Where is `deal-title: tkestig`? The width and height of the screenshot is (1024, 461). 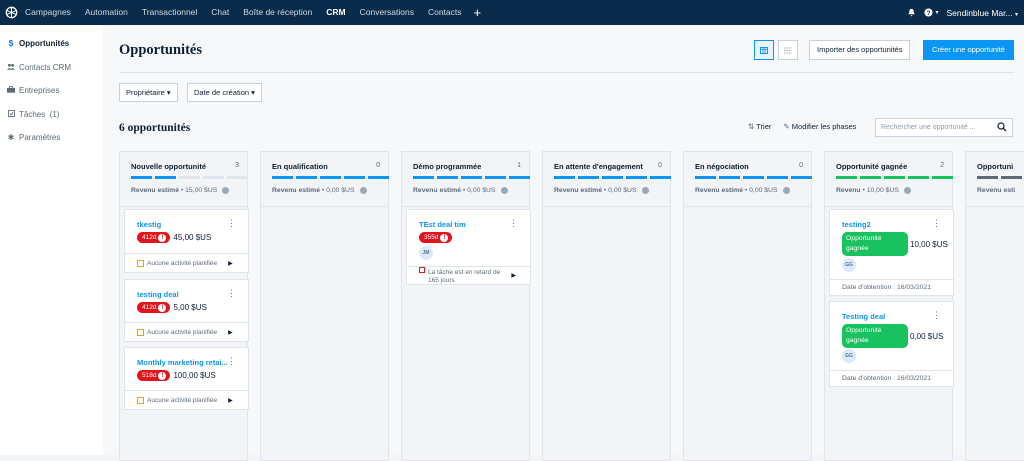 deal-title: tkestig is located at coordinates (182, 224).